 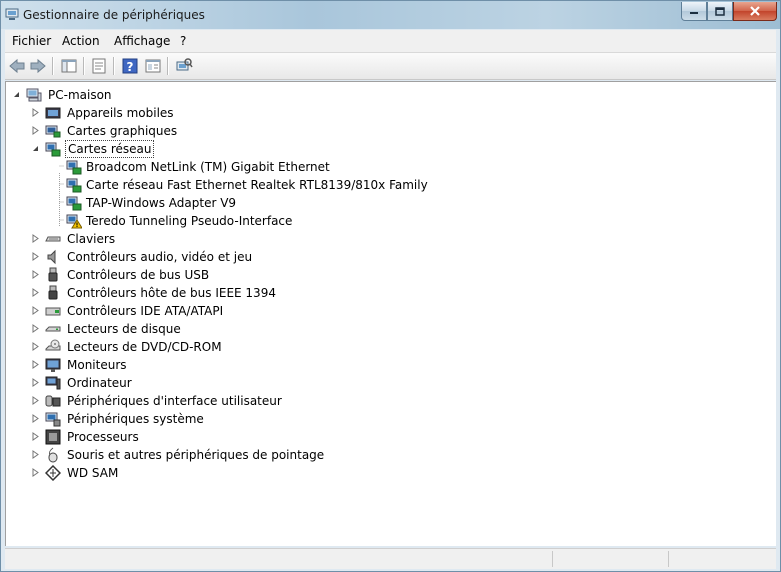 I want to click on tree-category-label: Périphériques d'interface utilisateur, so click(x=174, y=401).